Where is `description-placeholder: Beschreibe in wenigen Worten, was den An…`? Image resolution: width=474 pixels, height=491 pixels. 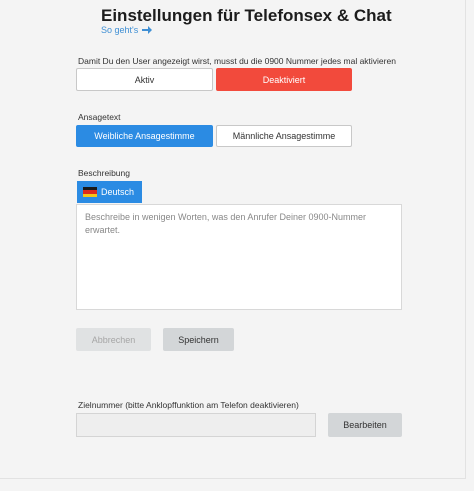
description-placeholder: Beschreibe in wenigen Worten, was den An… is located at coordinates (225, 223).